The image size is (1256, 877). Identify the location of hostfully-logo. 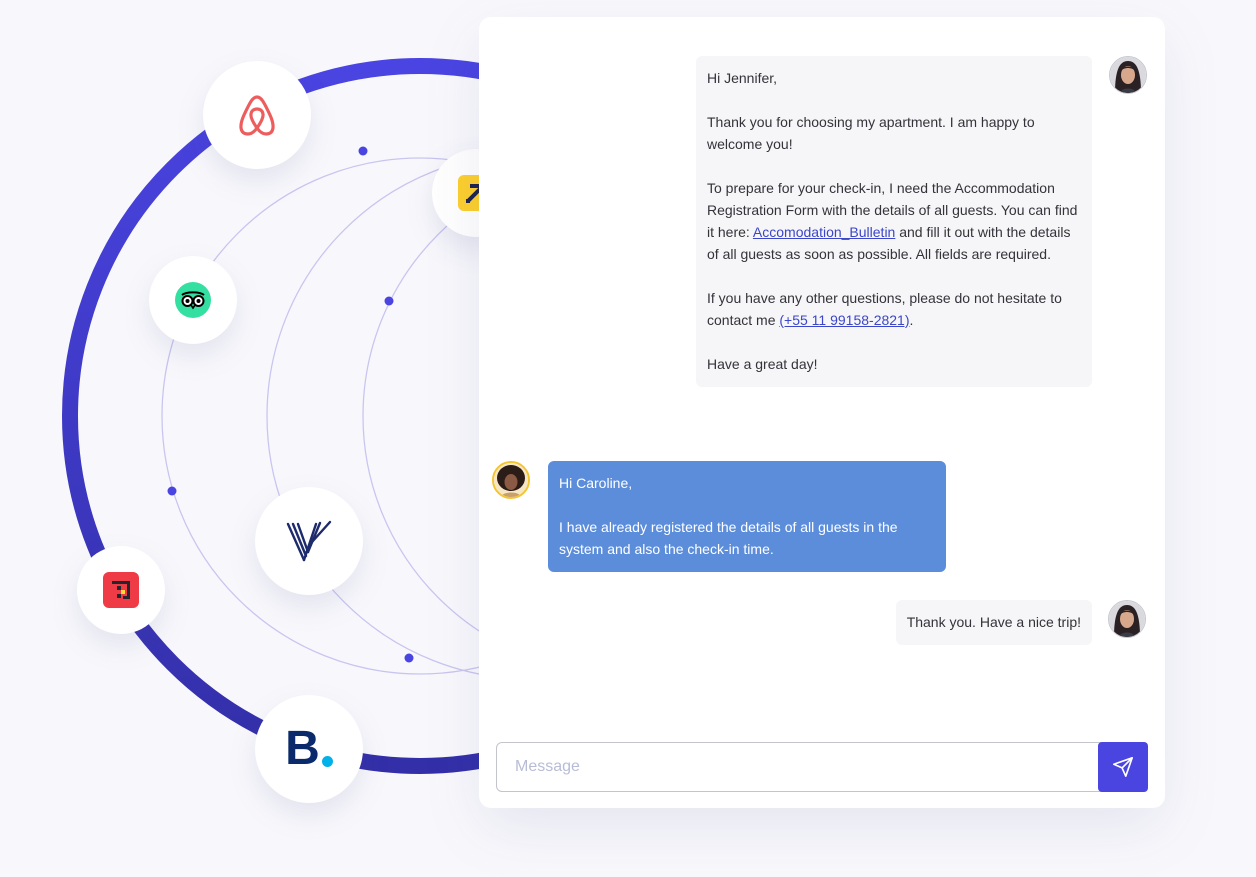
(121, 590).